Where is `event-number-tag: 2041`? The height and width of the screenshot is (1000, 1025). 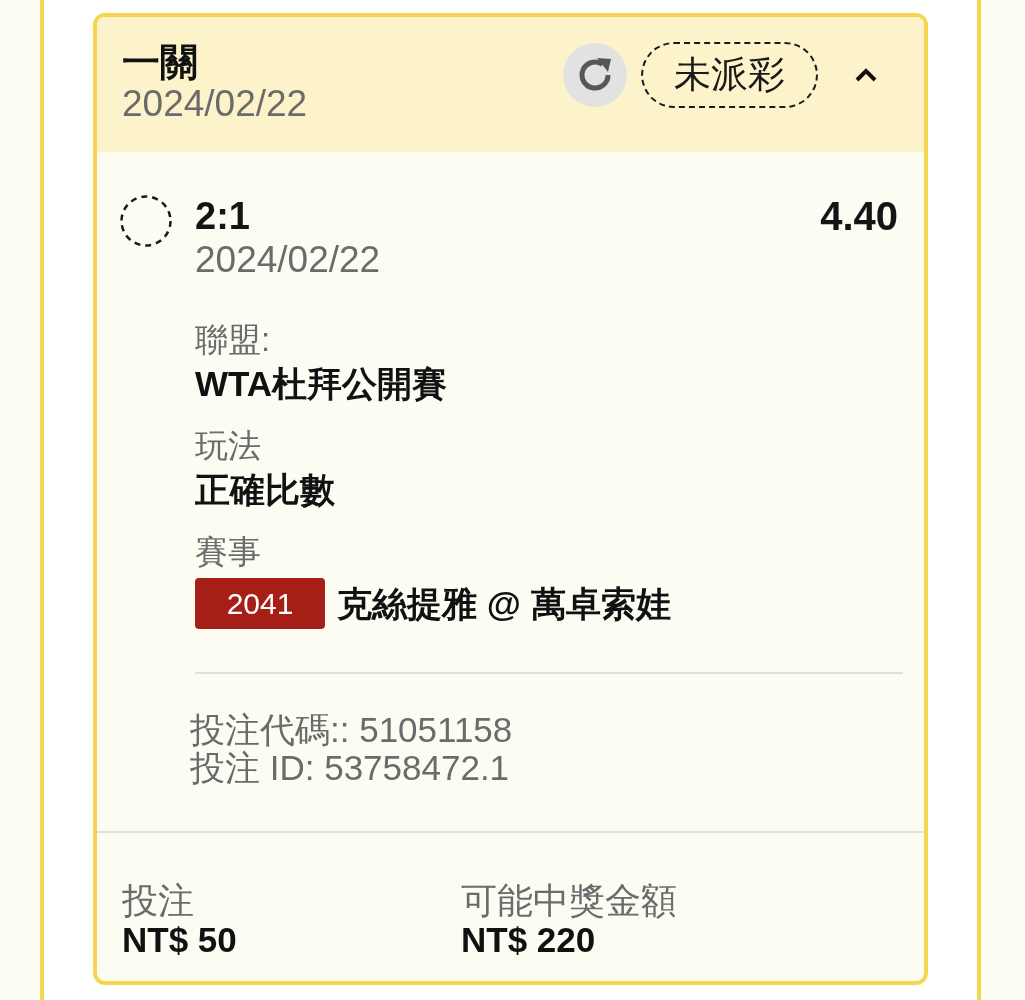 event-number-tag: 2041 is located at coordinates (260, 603).